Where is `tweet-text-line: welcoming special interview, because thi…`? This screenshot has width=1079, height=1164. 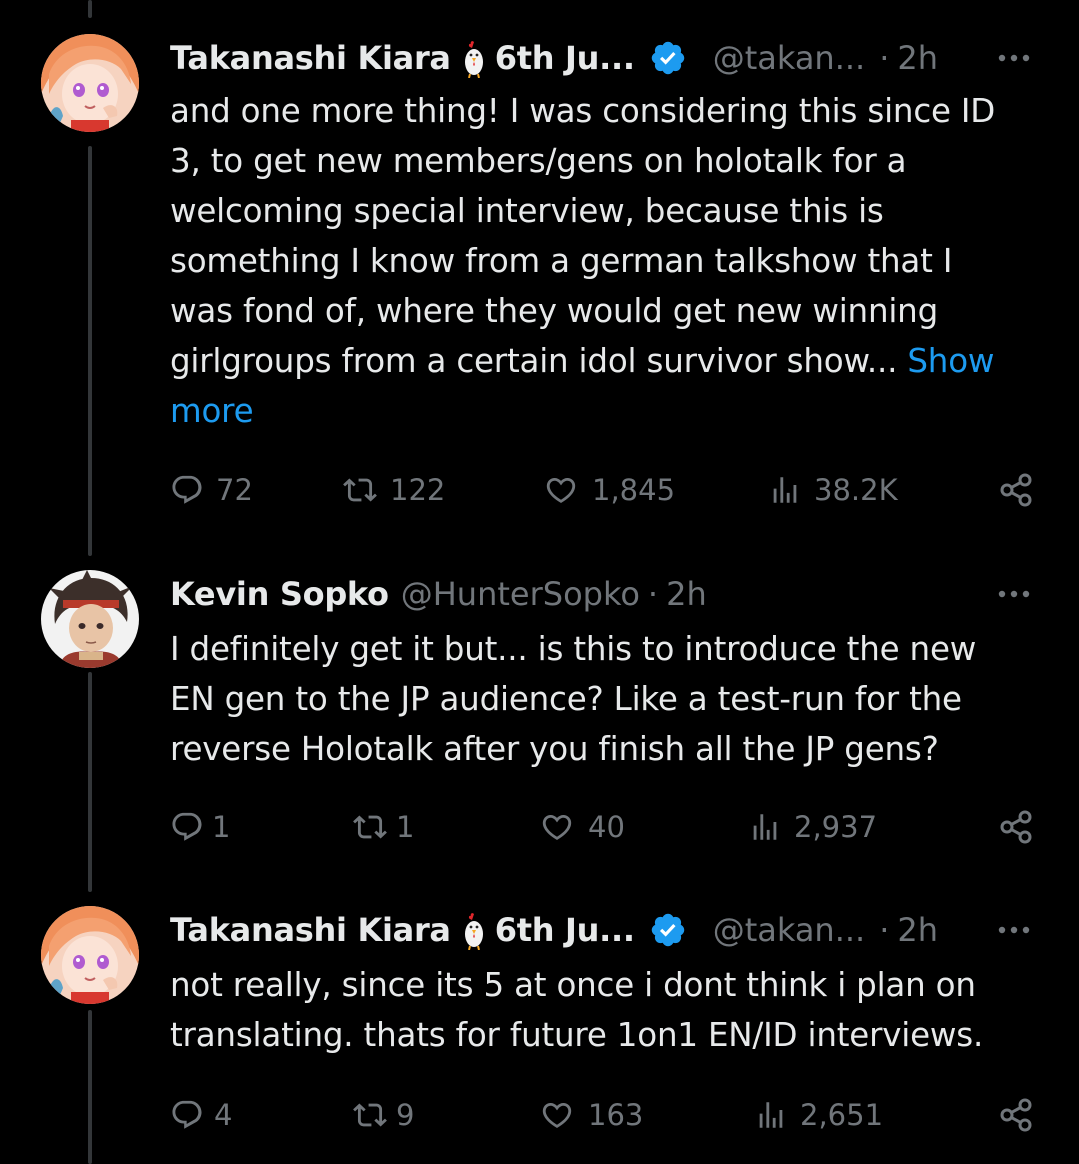 tweet-text-line: welcoming special interview, because thi… is located at coordinates (527, 211).